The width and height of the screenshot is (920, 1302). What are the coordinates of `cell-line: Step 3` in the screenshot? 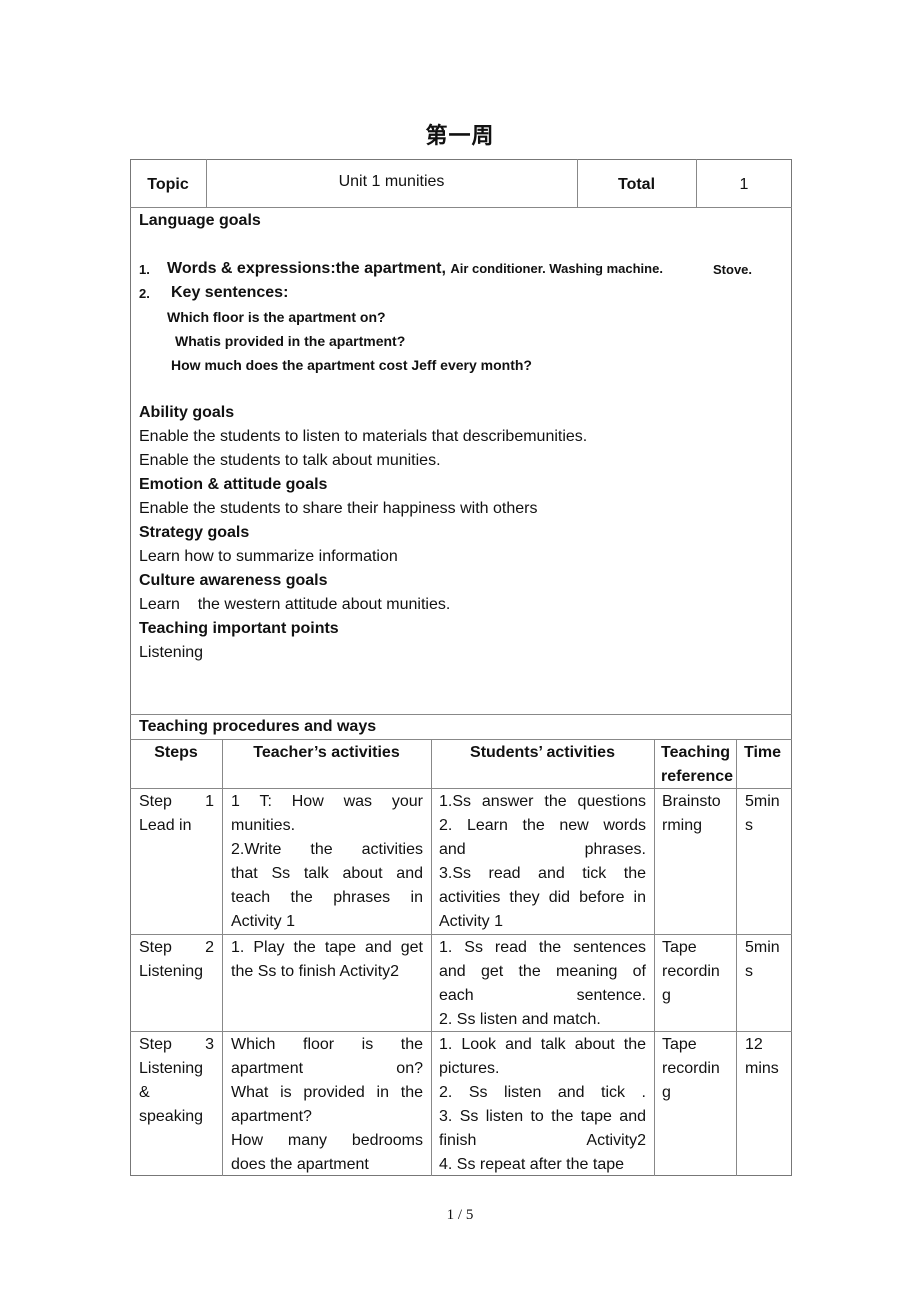 It's located at (176, 1044).